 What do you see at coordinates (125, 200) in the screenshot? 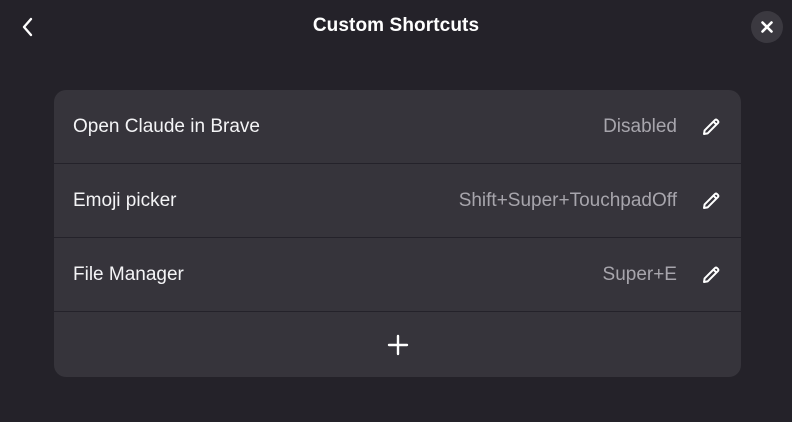
I see `shortcut-name: Emoji picker` at bounding box center [125, 200].